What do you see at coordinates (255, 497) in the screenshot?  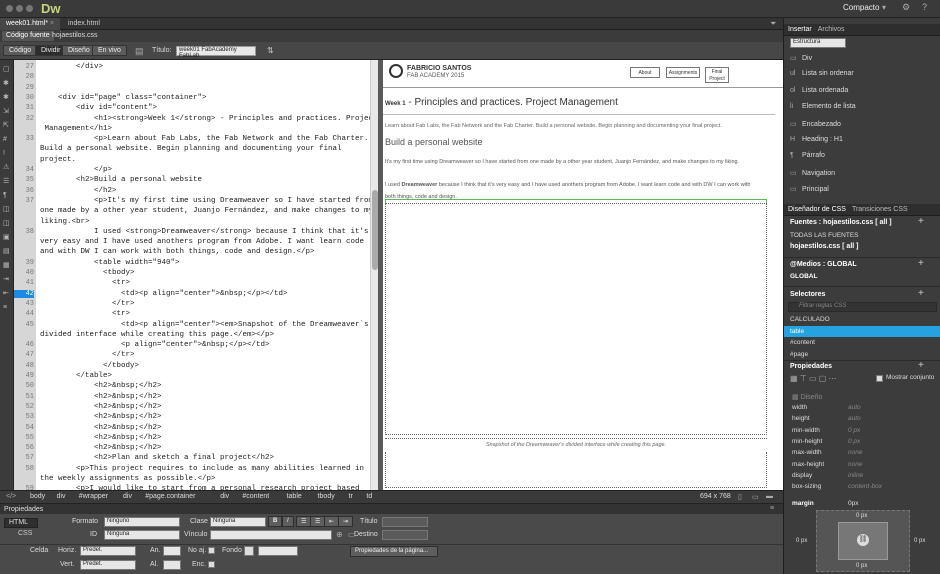 I see `breadcrumb-item: #content` at bounding box center [255, 497].